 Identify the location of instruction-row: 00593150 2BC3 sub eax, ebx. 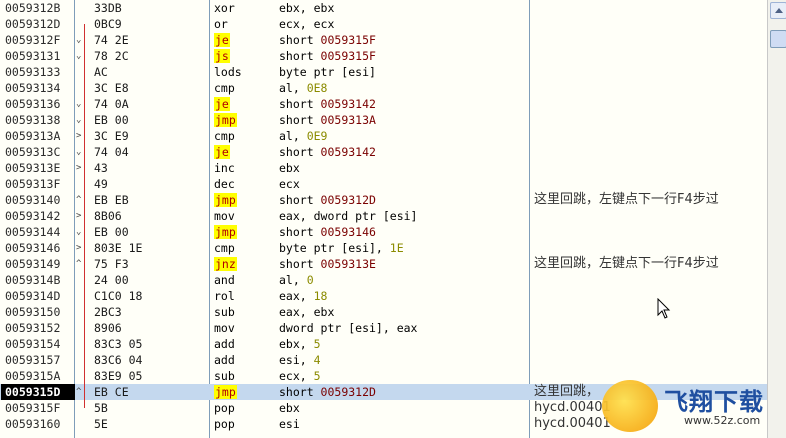
(383, 312).